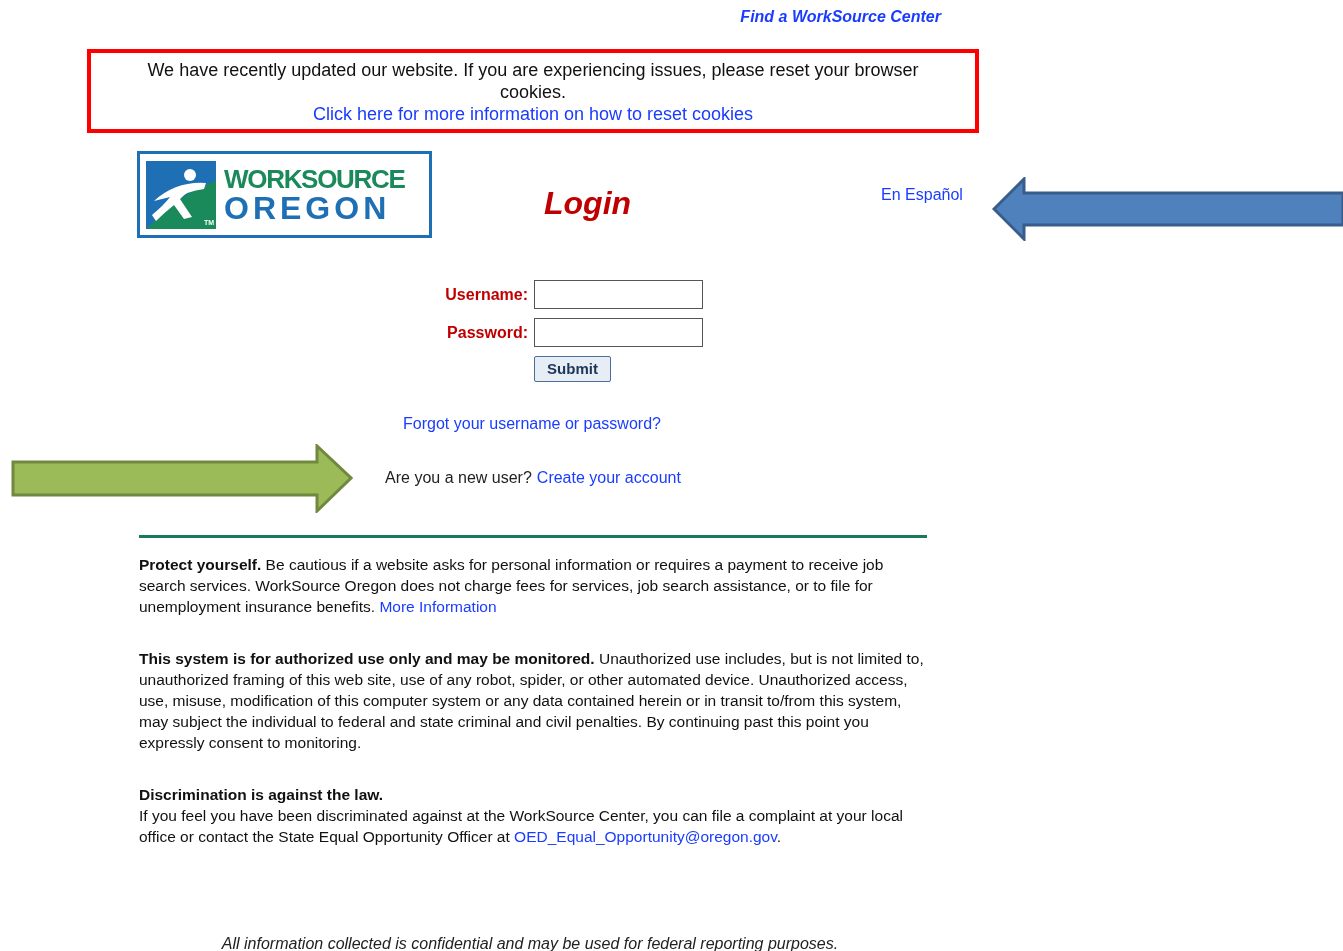  I want to click on paragraph-heading: Discrimination is against the law., so click(262, 795).